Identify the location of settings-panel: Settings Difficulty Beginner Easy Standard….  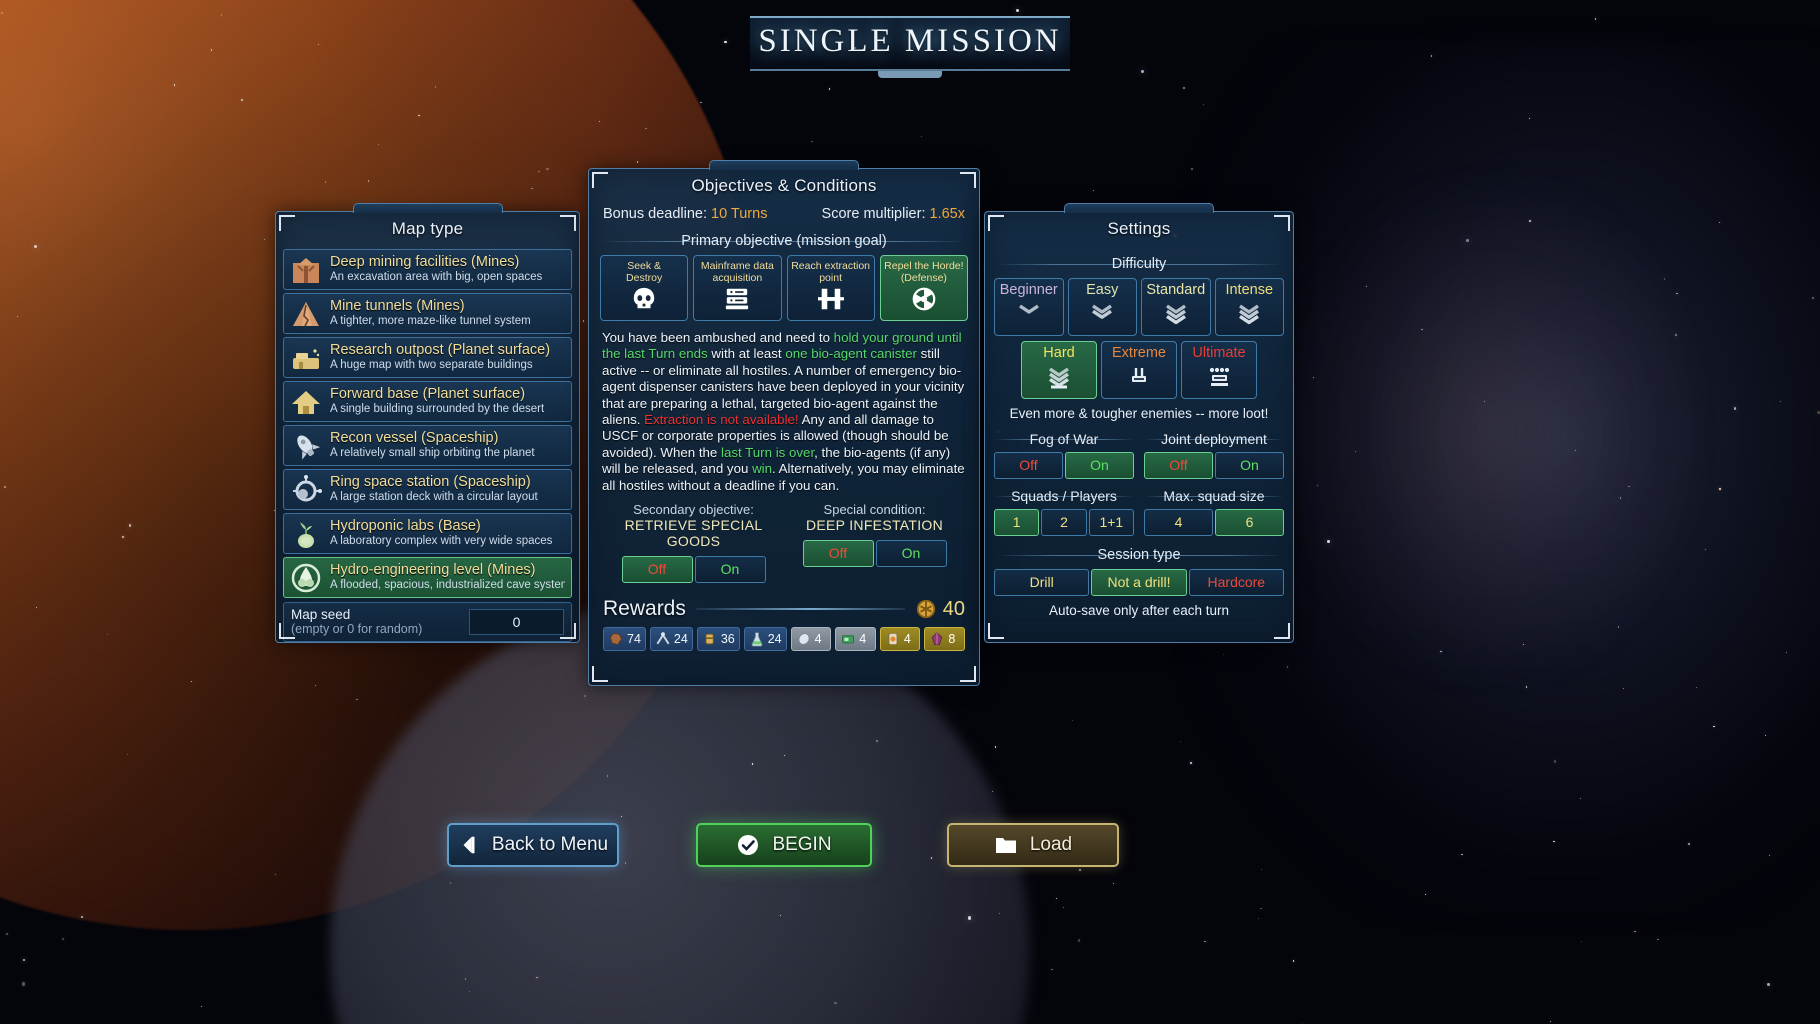
(1139, 423).